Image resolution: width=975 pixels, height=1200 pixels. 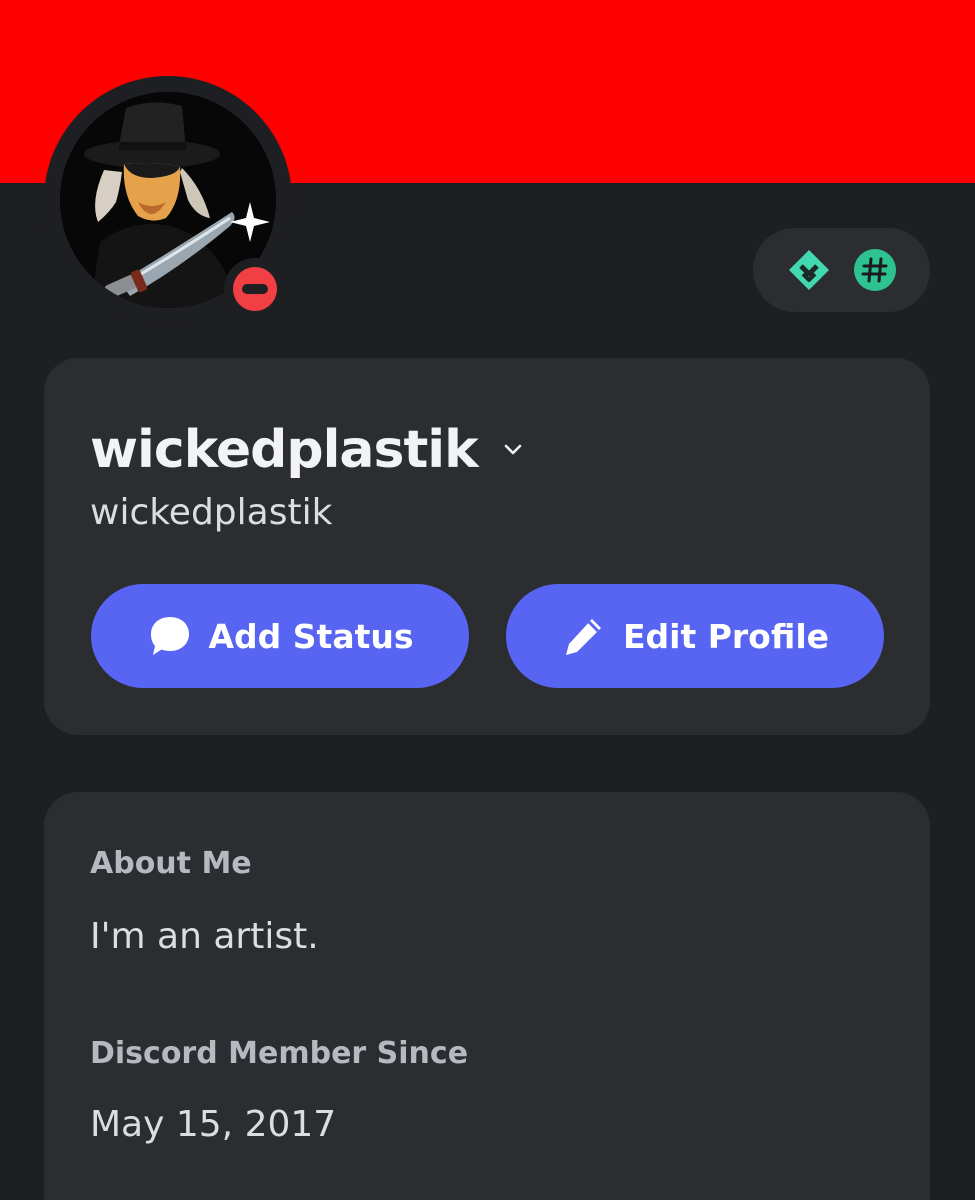 What do you see at coordinates (809, 270) in the screenshot?
I see `hypesquad-diamond-icon` at bounding box center [809, 270].